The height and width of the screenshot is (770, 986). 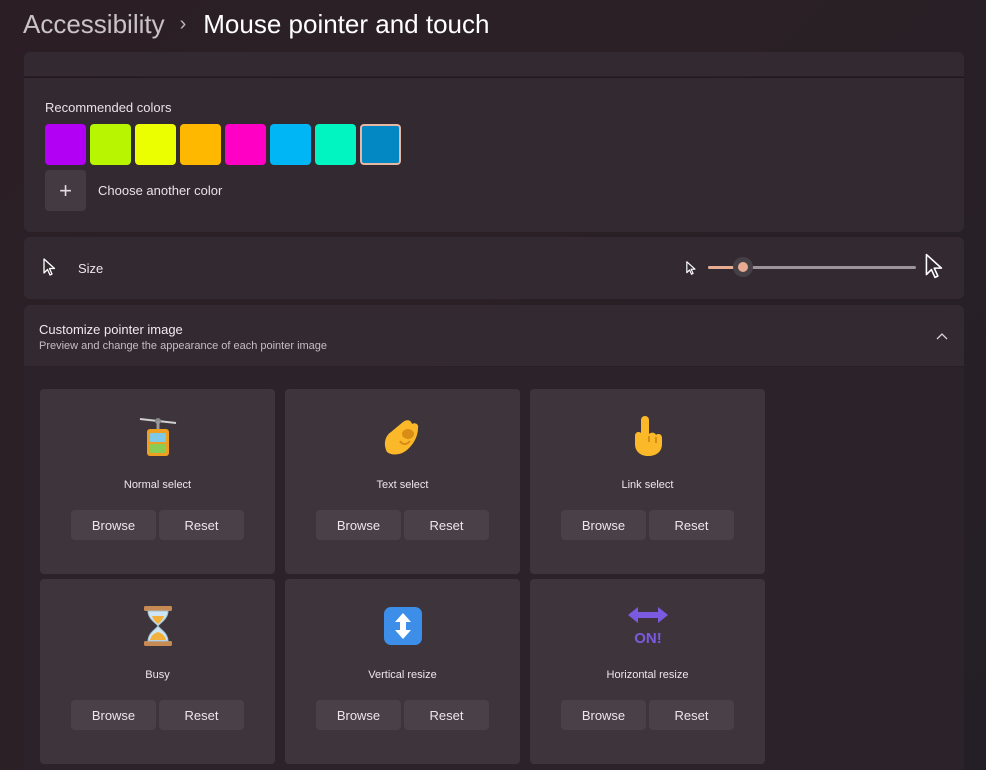 I want to click on pointer-label: Text select, so click(x=402, y=485).